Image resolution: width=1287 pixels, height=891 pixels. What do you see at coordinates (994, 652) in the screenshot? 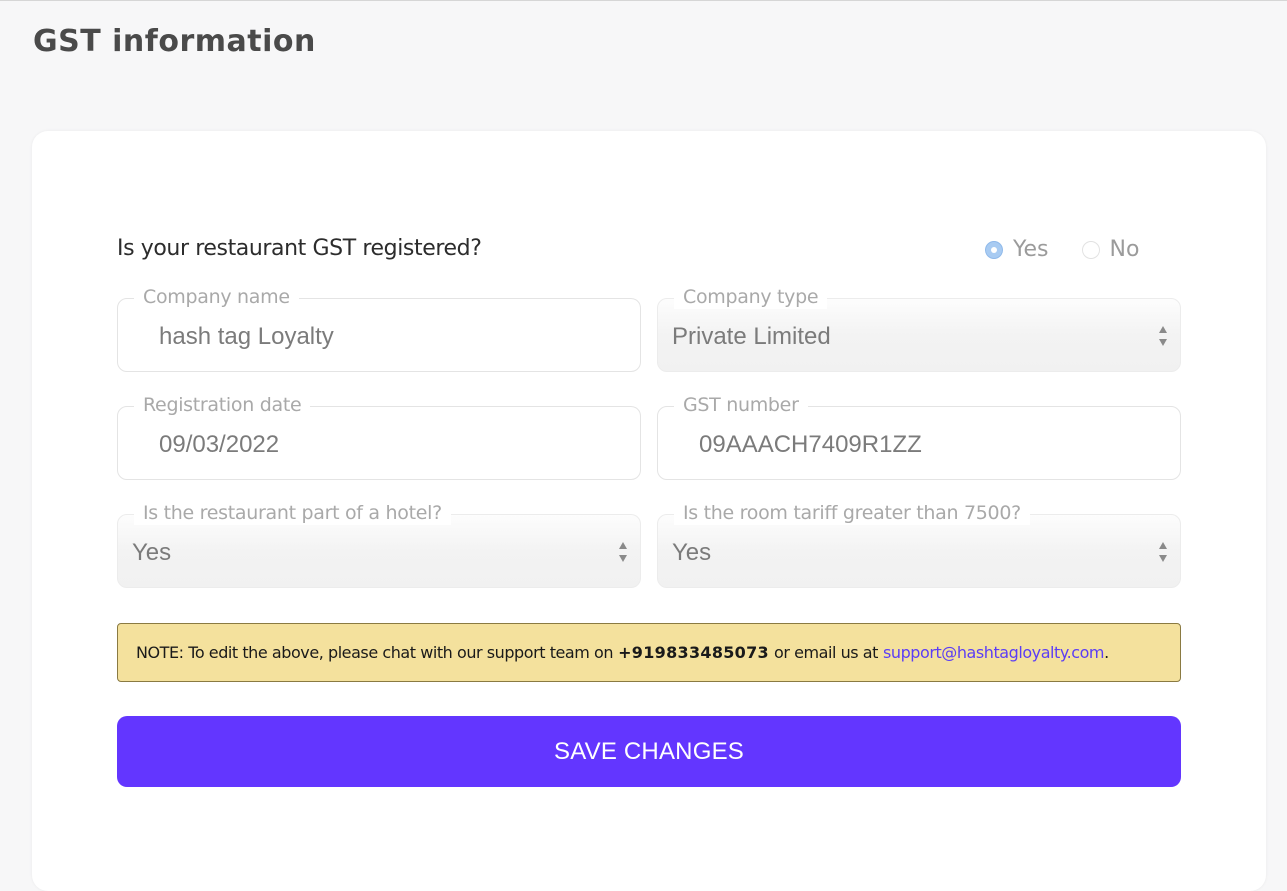
I see `support-email-link: support@hashtagloyalty.com` at bounding box center [994, 652].